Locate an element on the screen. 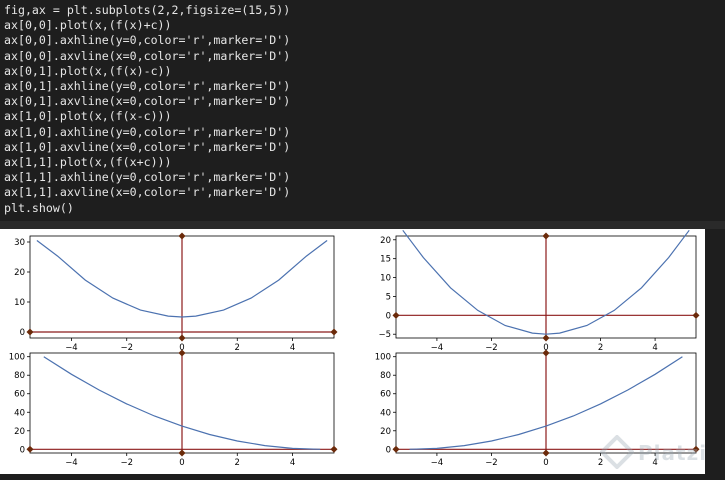 The image size is (725, 480). y-tick-label: 5 is located at coordinates (388, 297).